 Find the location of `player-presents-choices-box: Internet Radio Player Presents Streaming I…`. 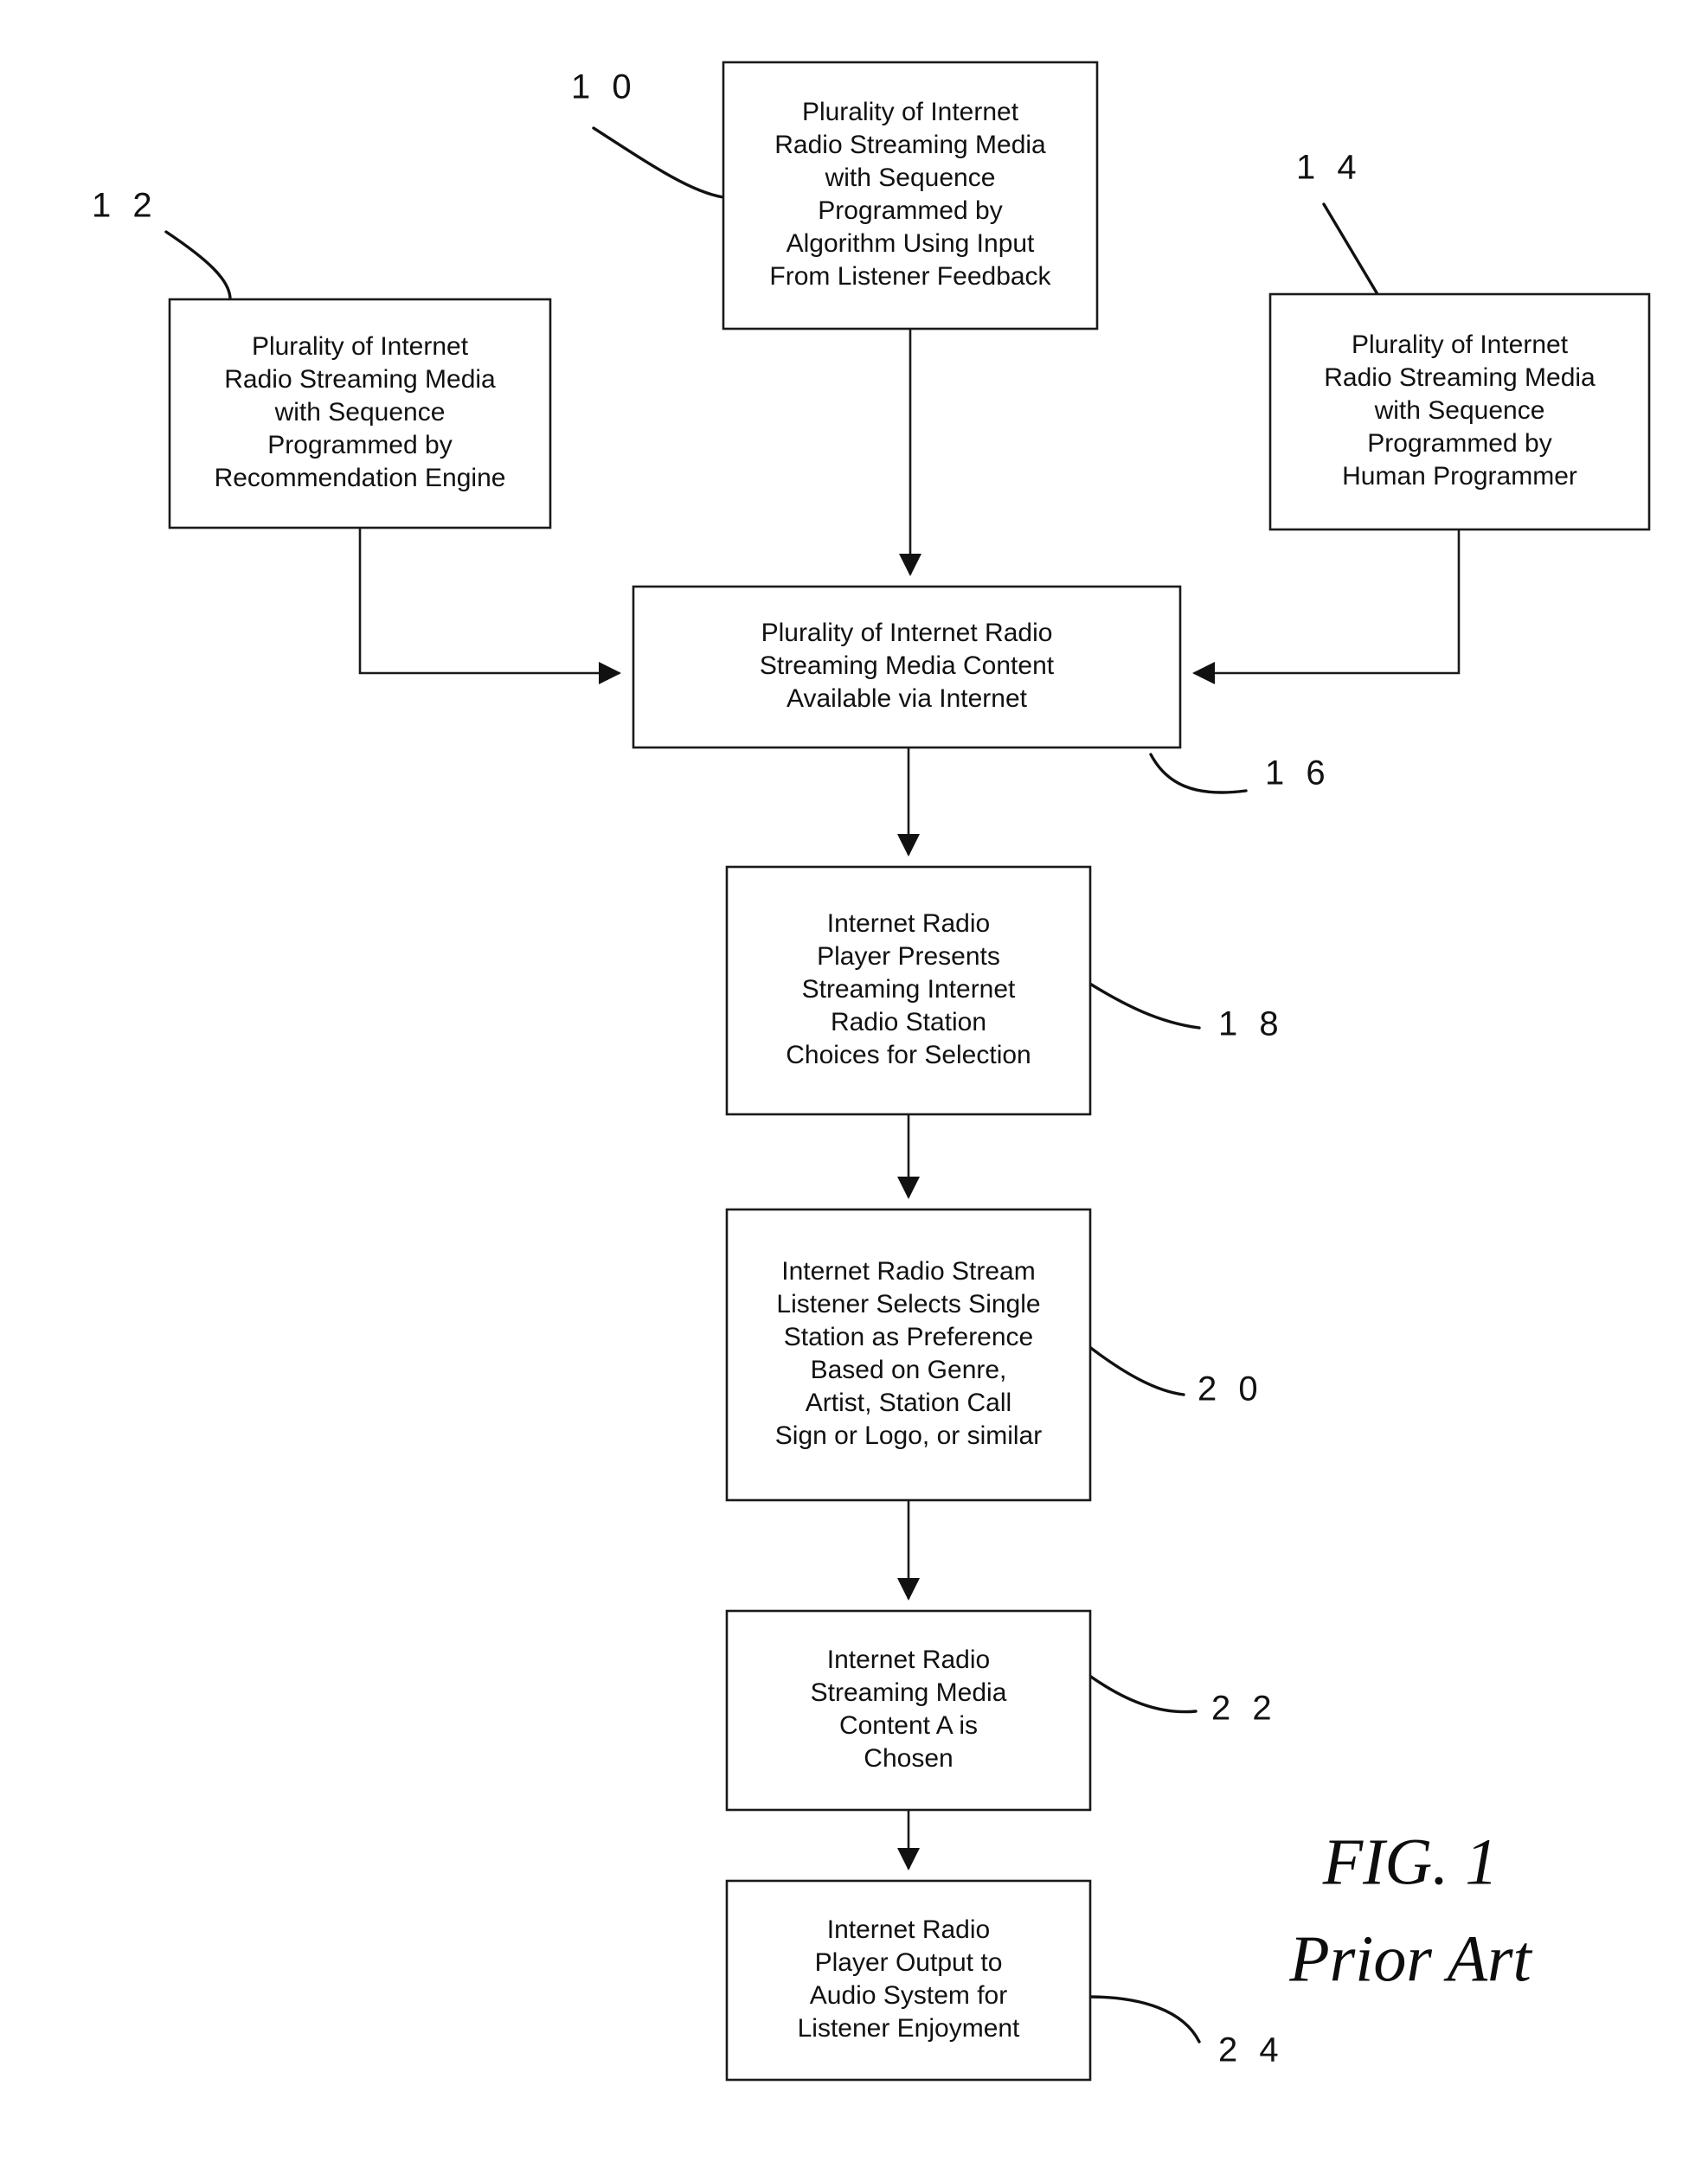

player-presents-choices-box: Internet Radio Player Presents Streaming I… is located at coordinates (909, 990).